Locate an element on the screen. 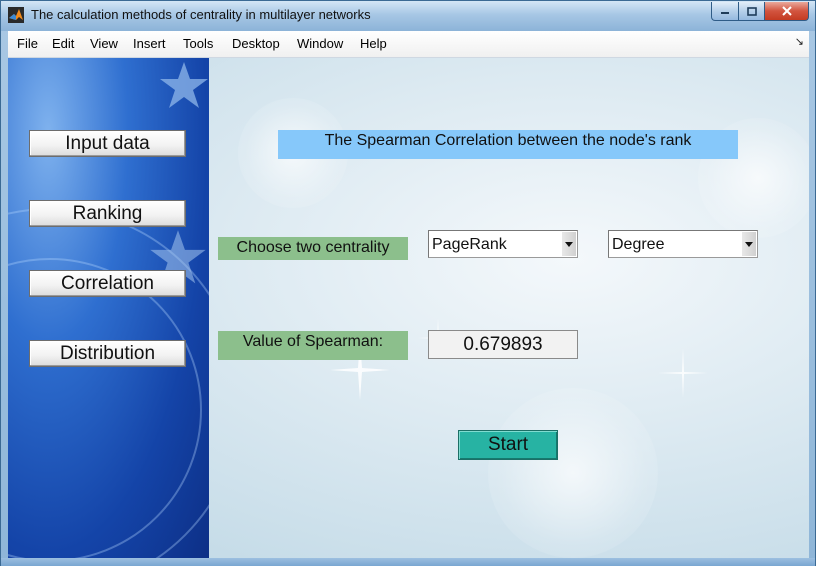  sparkle-icon is located at coordinates (683, 373).